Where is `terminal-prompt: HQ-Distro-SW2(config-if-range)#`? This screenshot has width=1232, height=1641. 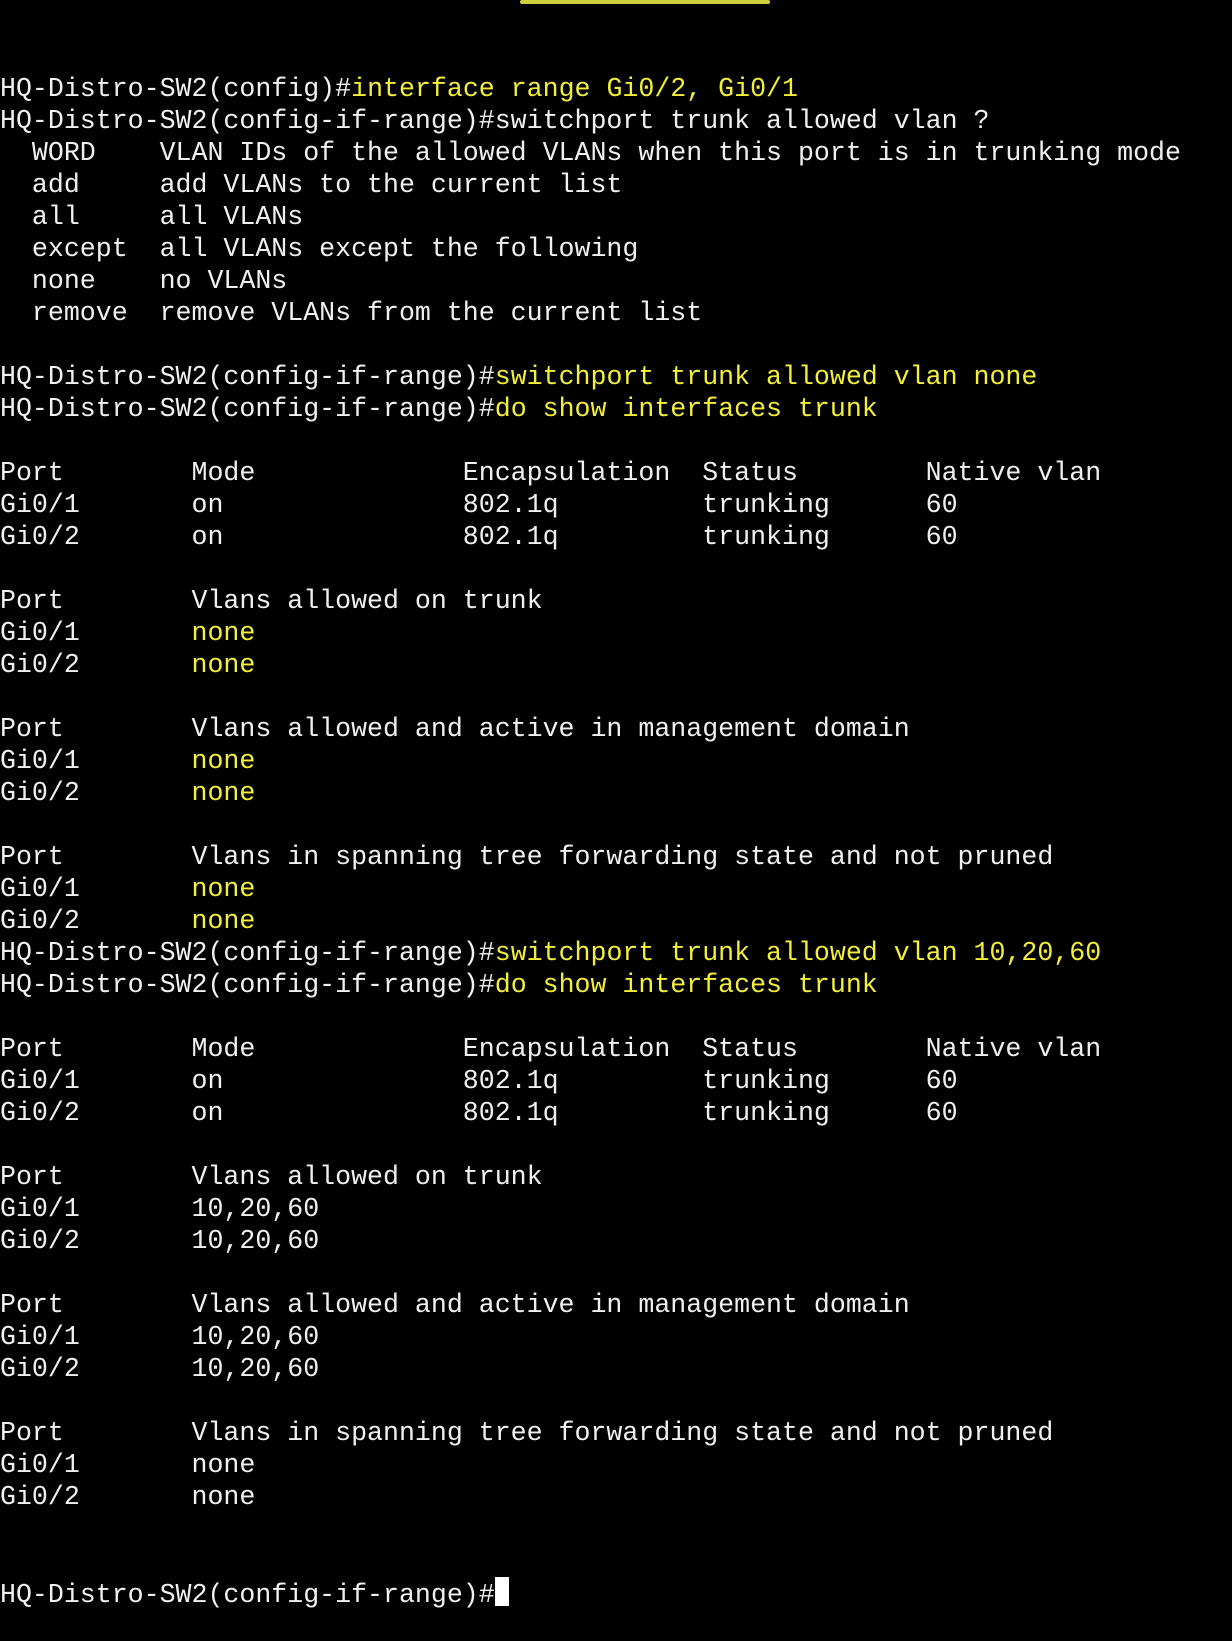 terminal-prompt: HQ-Distro-SW2(config-if-range)# is located at coordinates (247, 1595).